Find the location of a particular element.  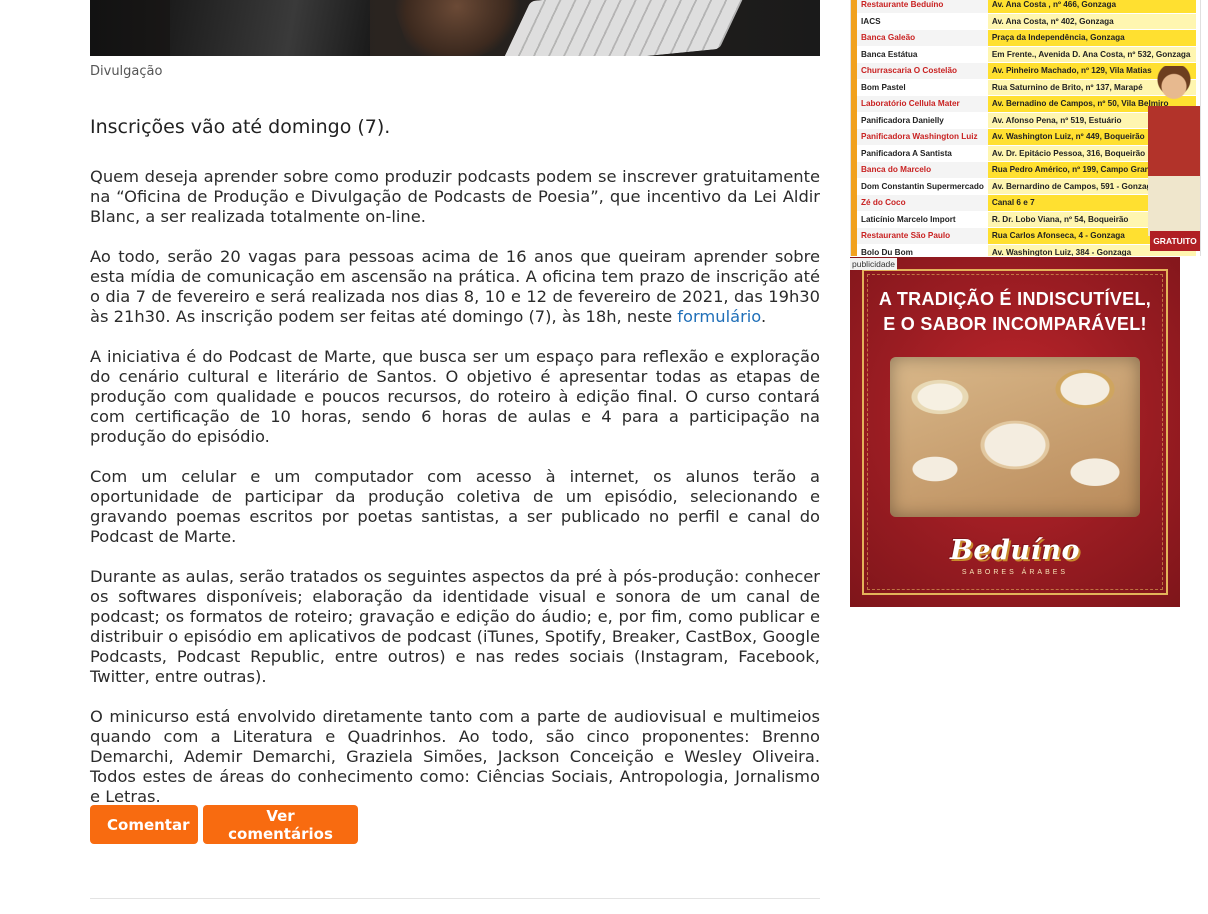

store-row: IACS Av. Ana Costa, nº 402, Gonzaga is located at coordinates (1026, 21).